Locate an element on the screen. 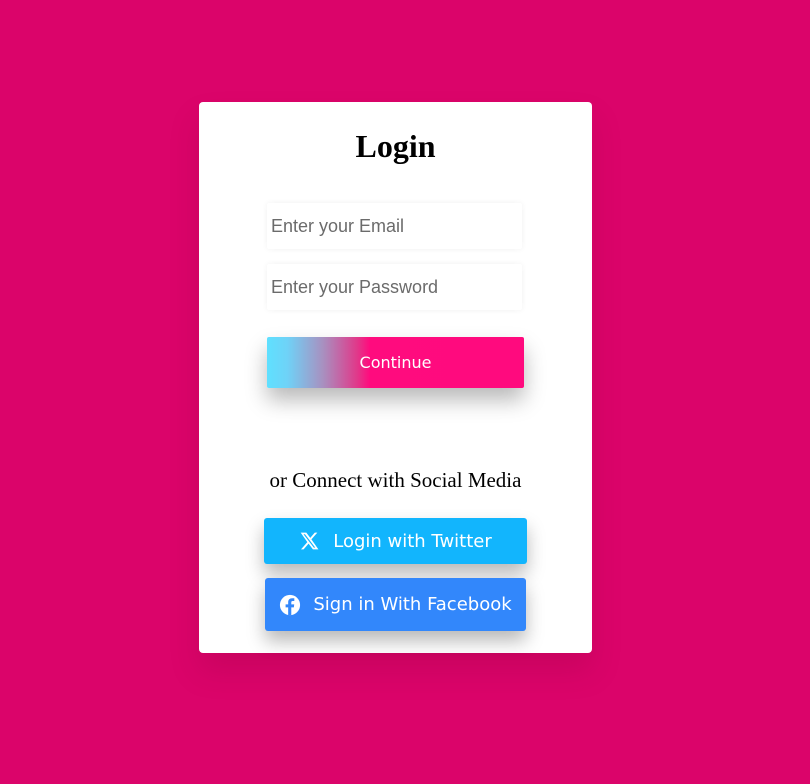 Image resolution: width=810 pixels, height=784 pixels. password-field is located at coordinates (394, 287).